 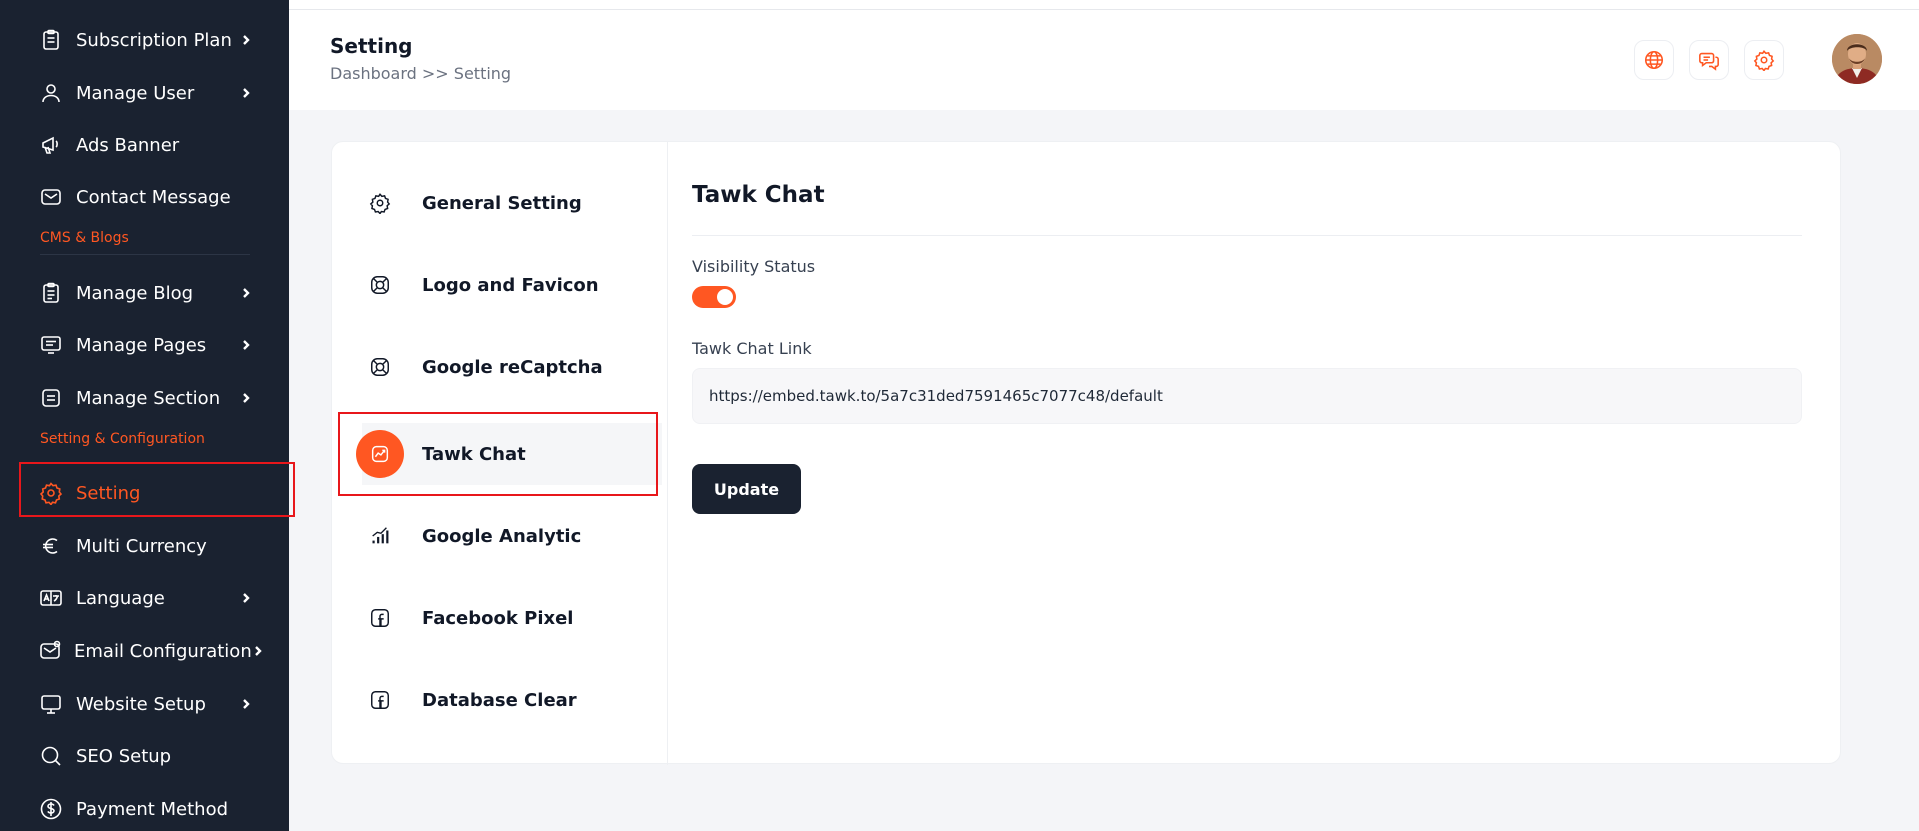 I want to click on update-button: Update, so click(x=746, y=489).